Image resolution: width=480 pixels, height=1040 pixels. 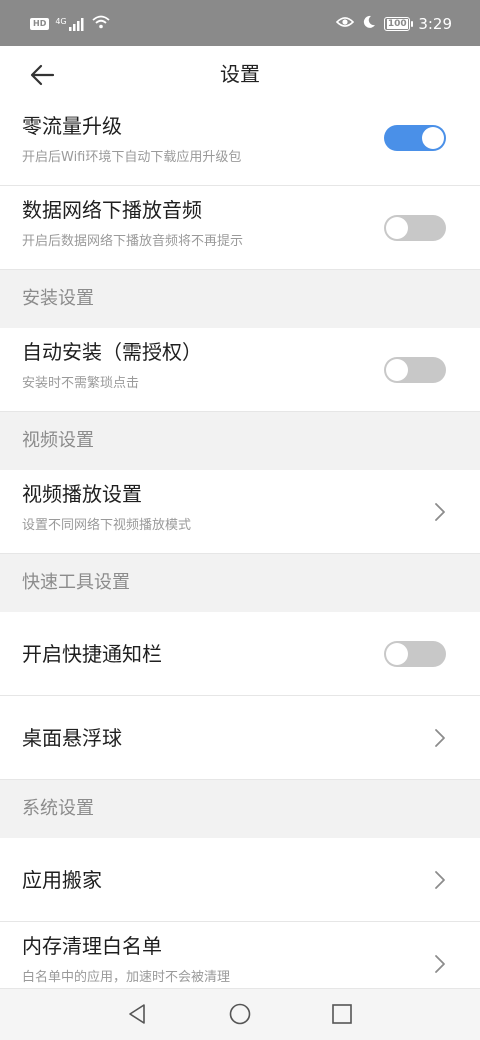 I want to click on setting-title: 桌面悬浮球, so click(x=72, y=738).